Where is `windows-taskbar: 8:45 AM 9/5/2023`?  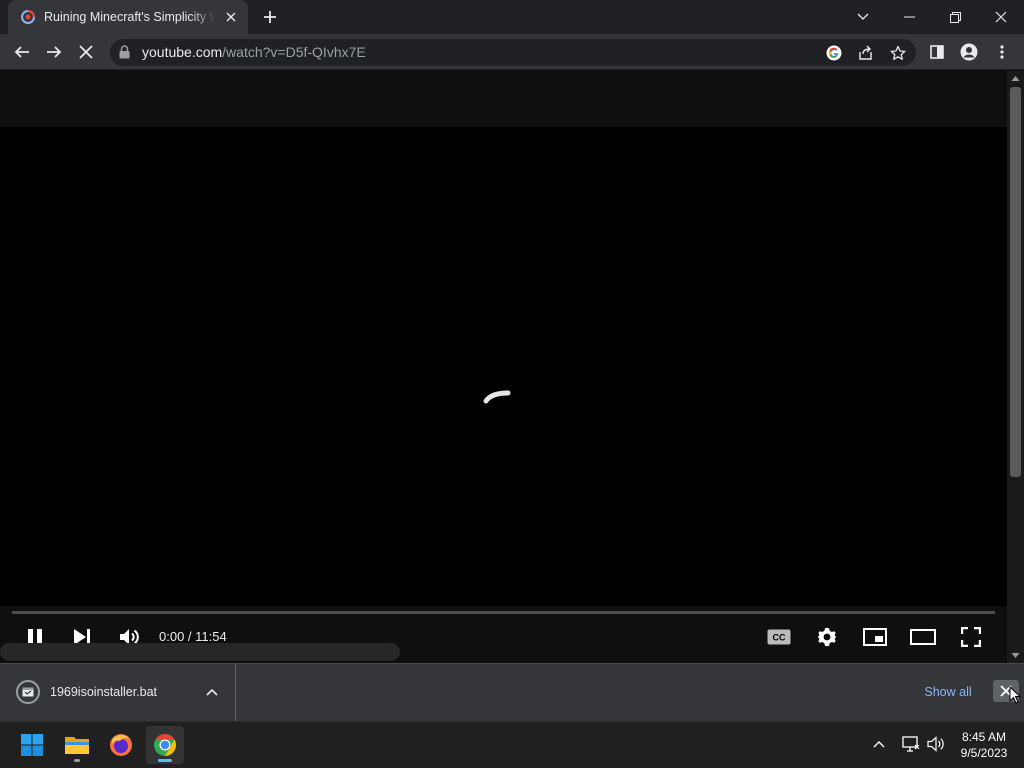
windows-taskbar: 8:45 AM 9/5/2023 is located at coordinates (512, 744).